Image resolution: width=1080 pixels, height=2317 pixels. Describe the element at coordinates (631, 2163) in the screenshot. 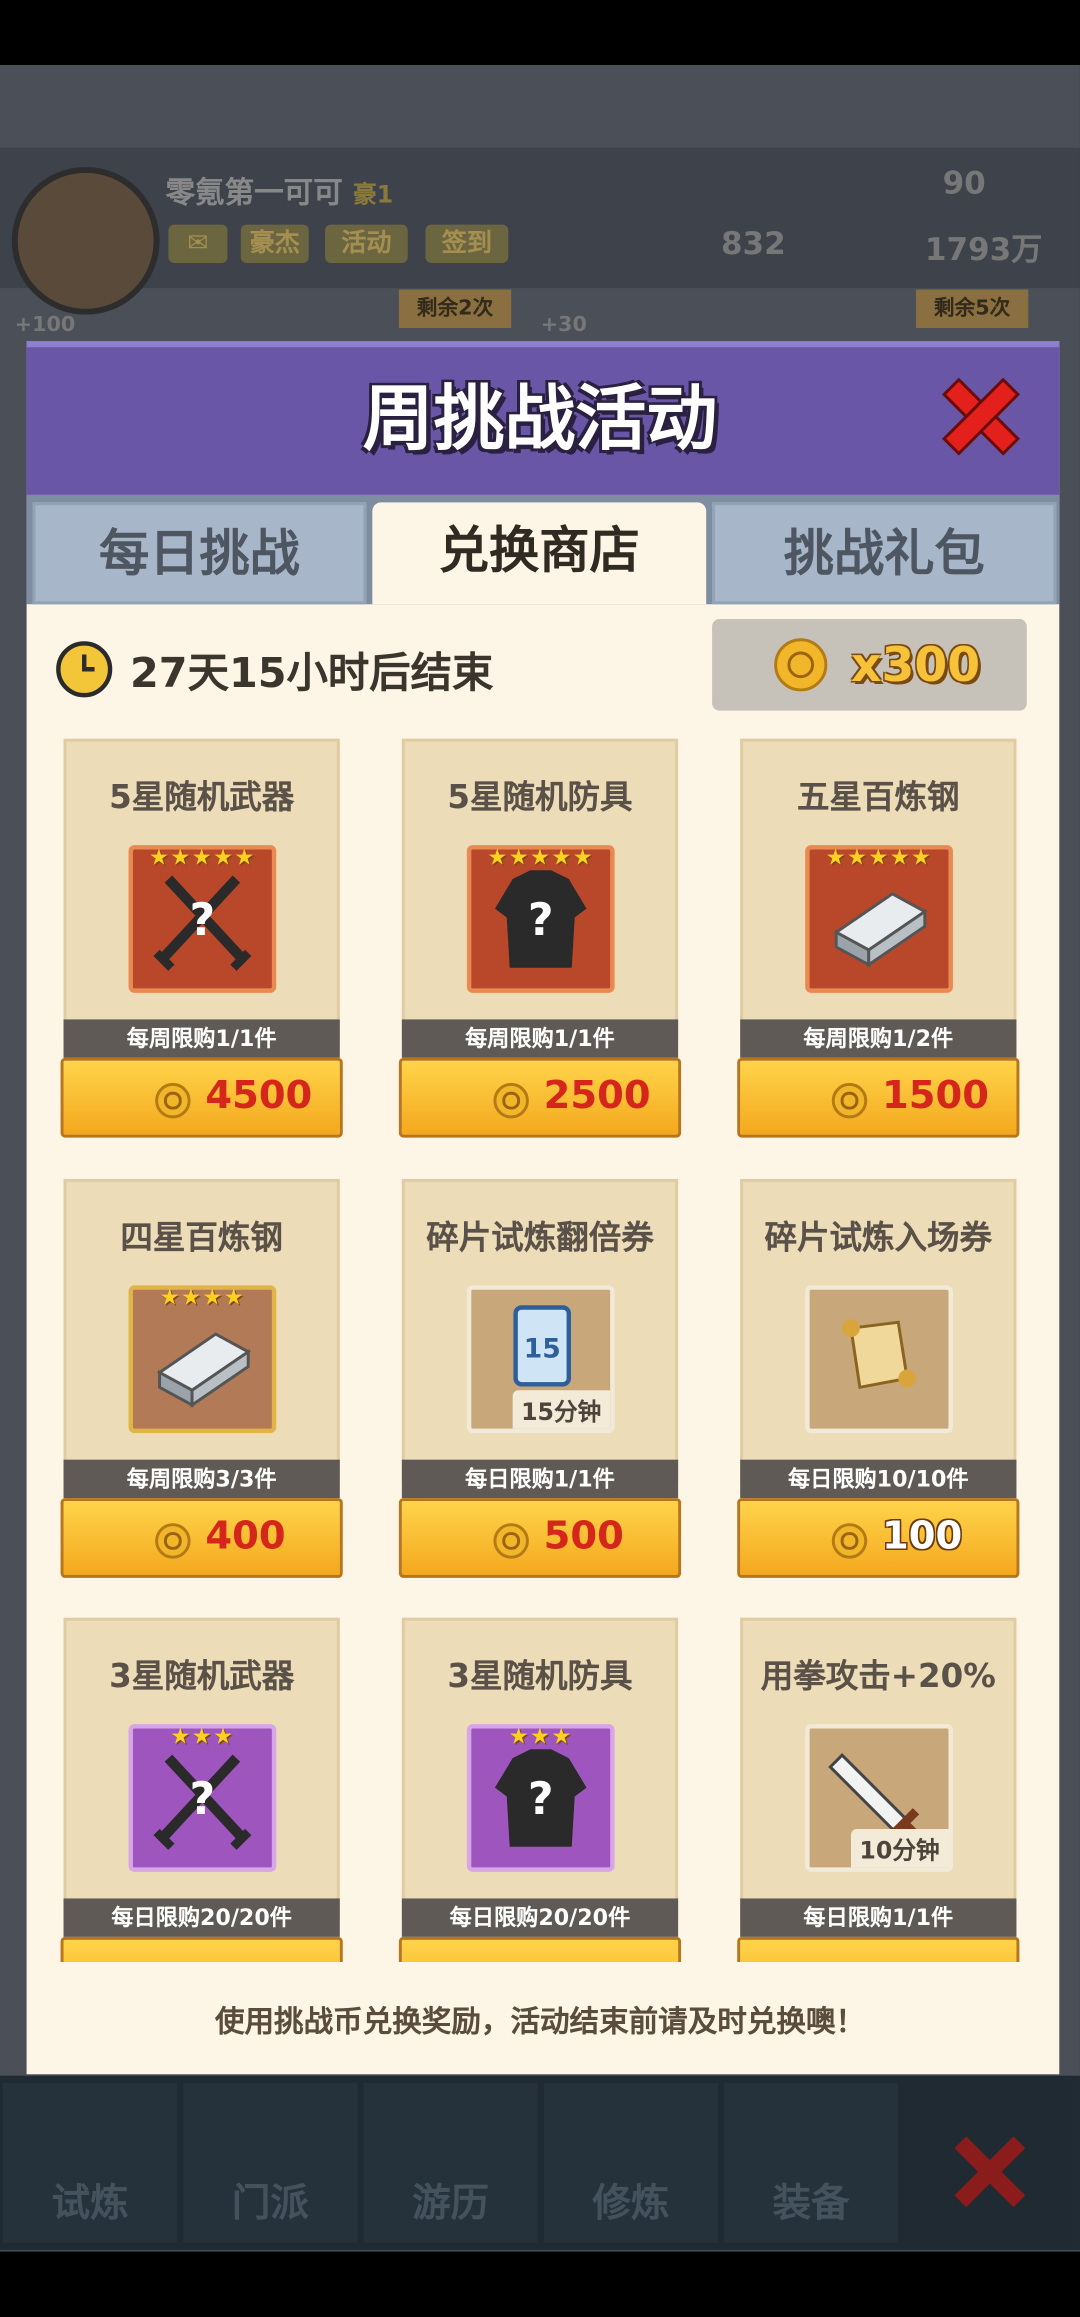

I see `nav-cultivate: 修炼` at that location.